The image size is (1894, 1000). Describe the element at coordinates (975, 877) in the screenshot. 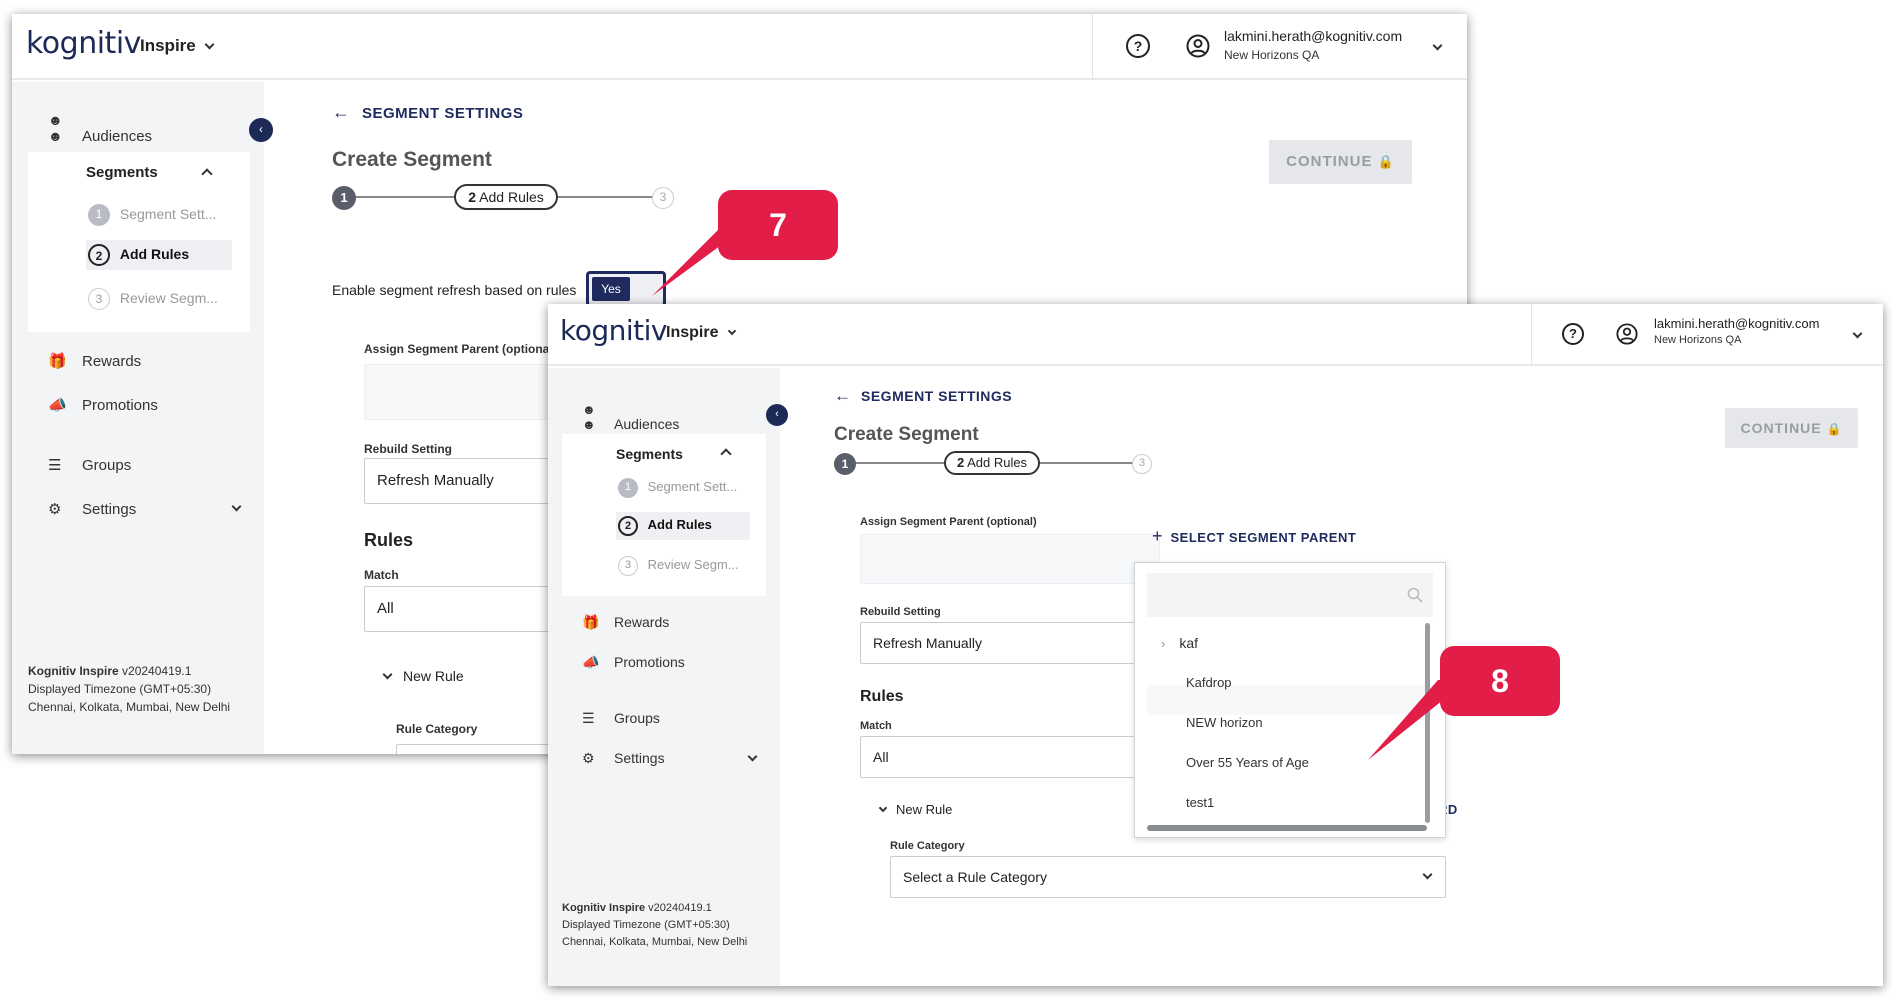

I see `rule-category-placeholder: Select a Rule Category` at that location.